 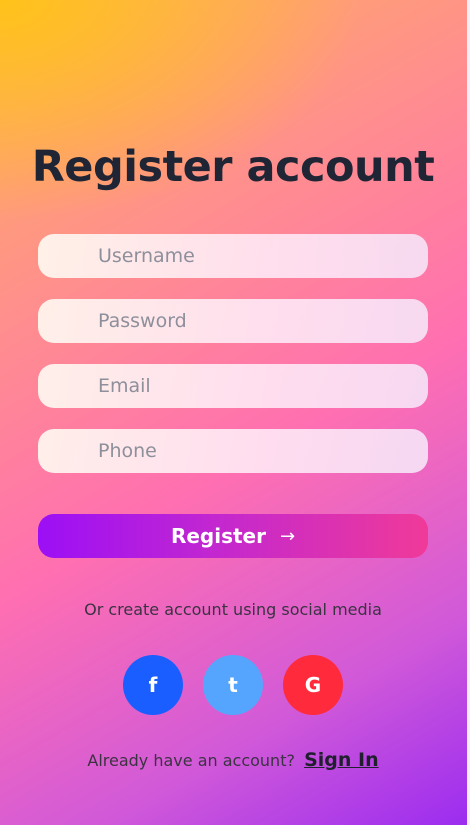 I want to click on facebook-button: f, so click(x=153, y=685).